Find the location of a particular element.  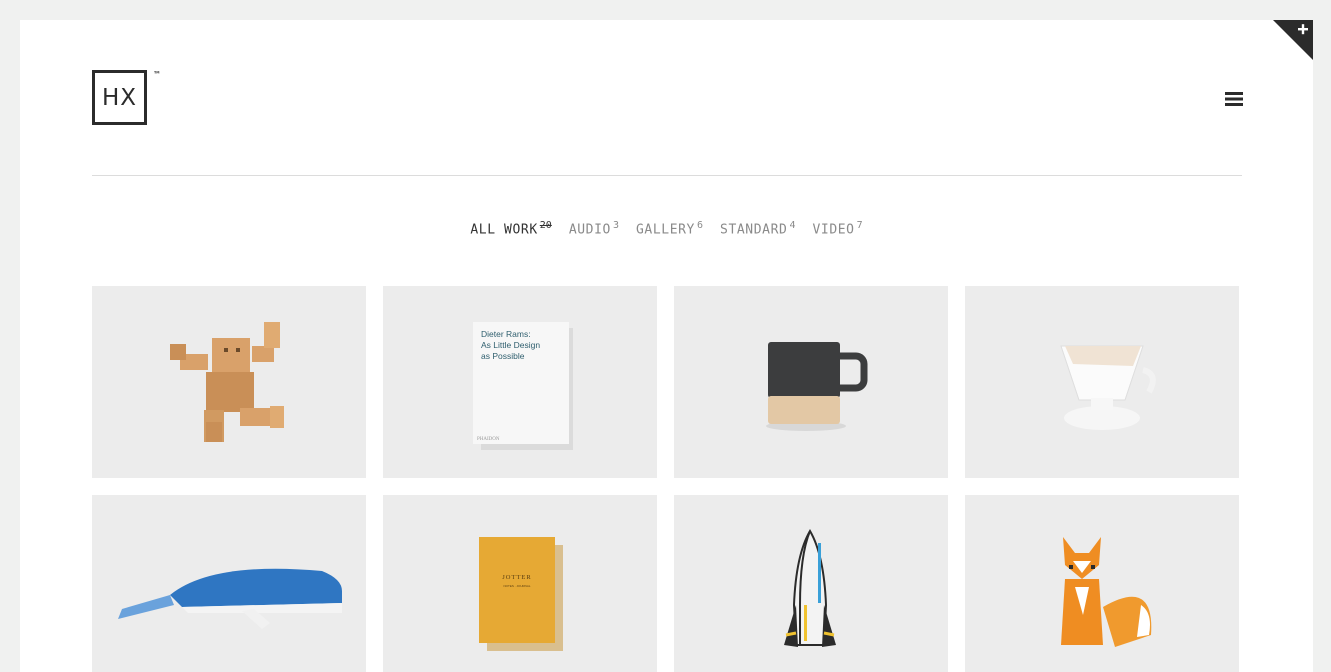

filter-audio: AUDIO 3 is located at coordinates (594, 228).